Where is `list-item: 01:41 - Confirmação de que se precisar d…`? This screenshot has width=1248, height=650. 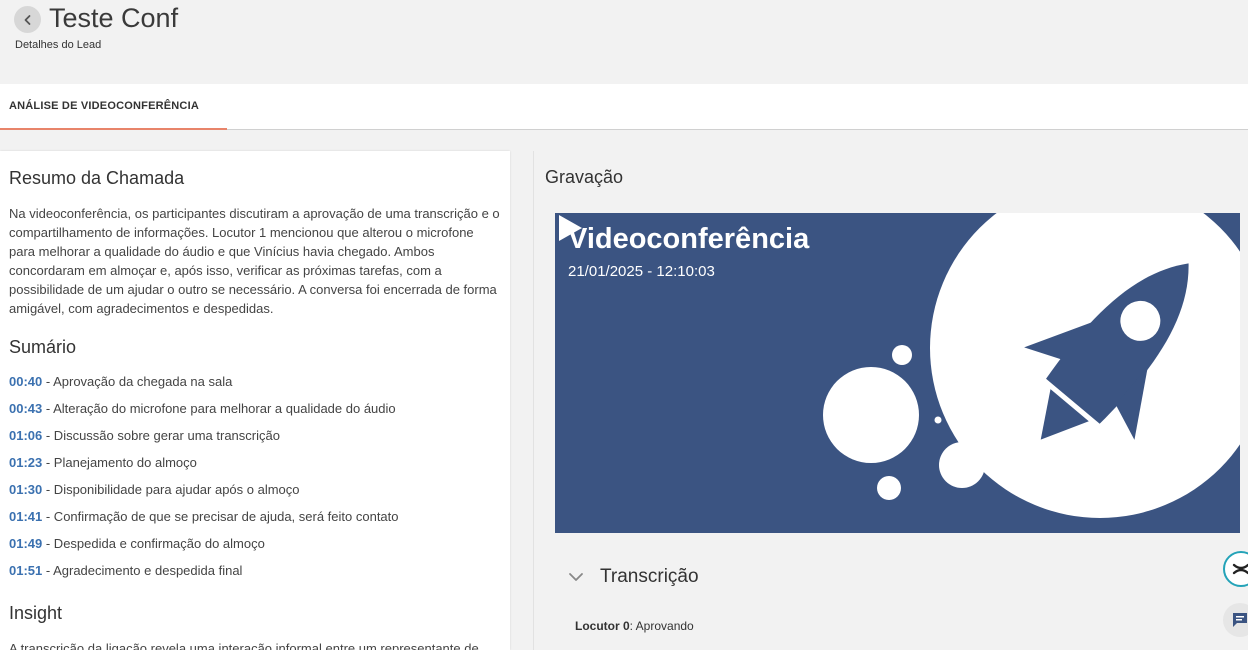
list-item: 01:41 - Confirmação de que se precisar d… is located at coordinates (204, 521).